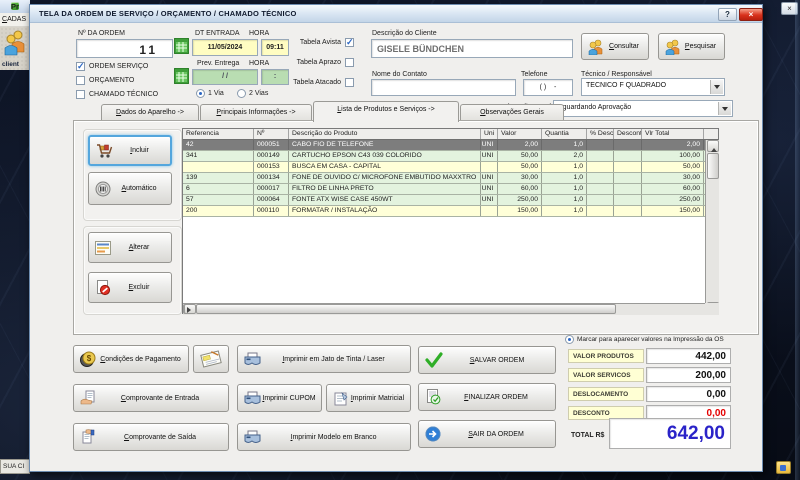 This screenshot has height=480, width=800. I want to click on technician-select: TECNICO F QUADRADO, so click(653, 87).